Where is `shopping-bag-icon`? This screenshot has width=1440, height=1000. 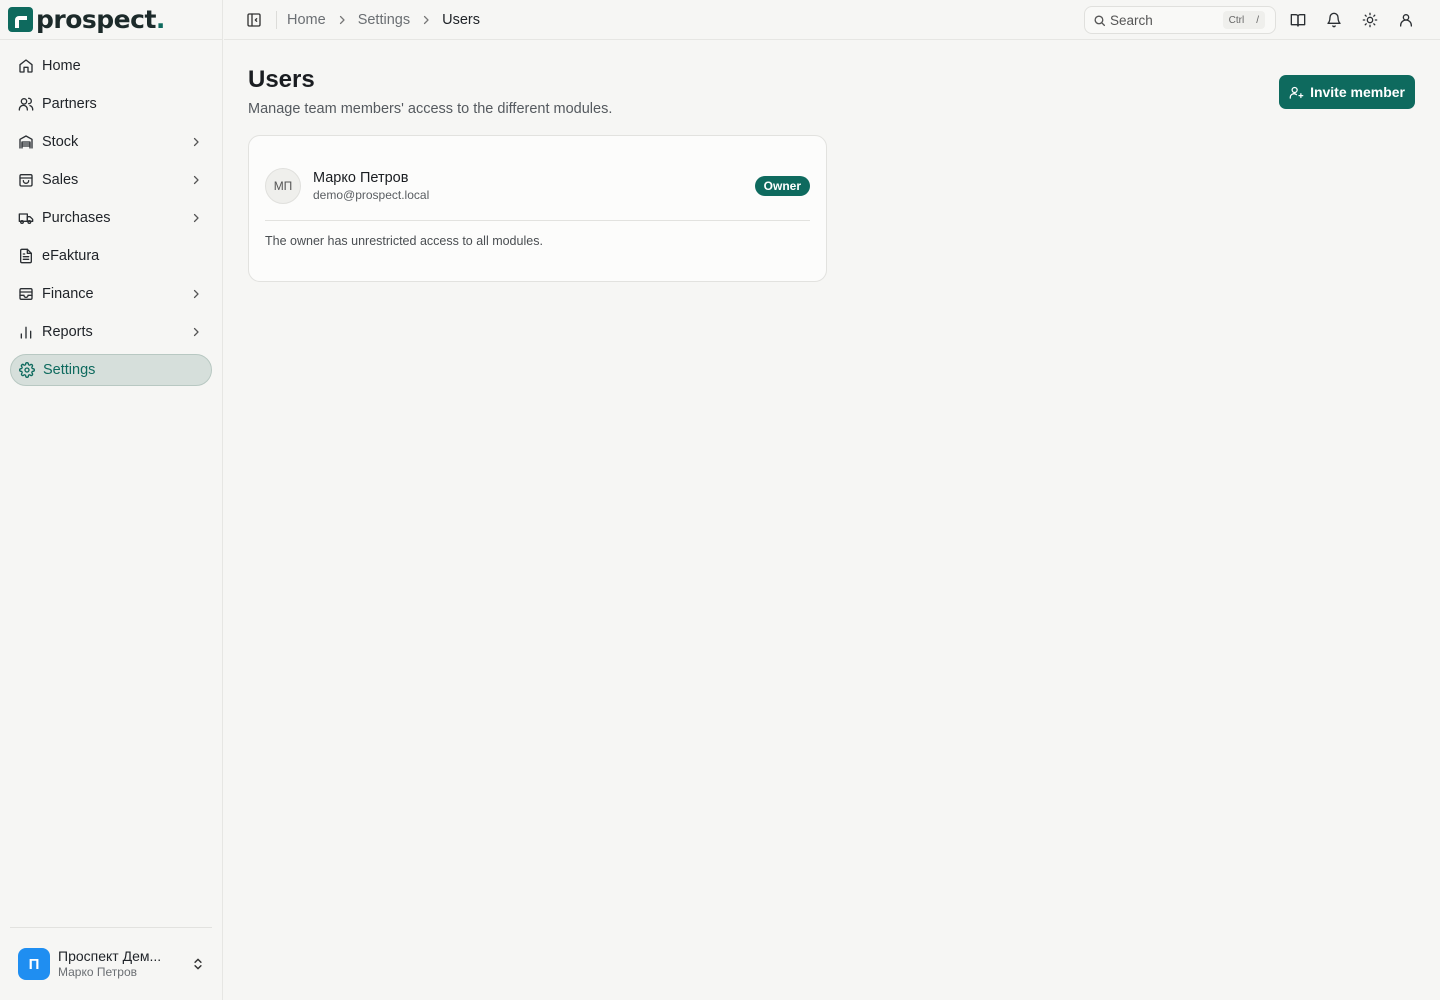
shopping-bag-icon is located at coordinates (26, 180).